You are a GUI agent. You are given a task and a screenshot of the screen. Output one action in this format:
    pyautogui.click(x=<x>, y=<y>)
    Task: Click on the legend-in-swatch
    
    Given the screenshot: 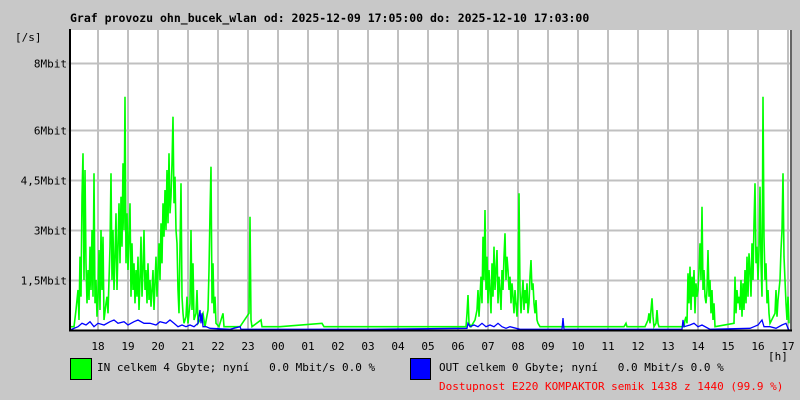 What is the action you would take?
    pyautogui.click(x=81, y=369)
    